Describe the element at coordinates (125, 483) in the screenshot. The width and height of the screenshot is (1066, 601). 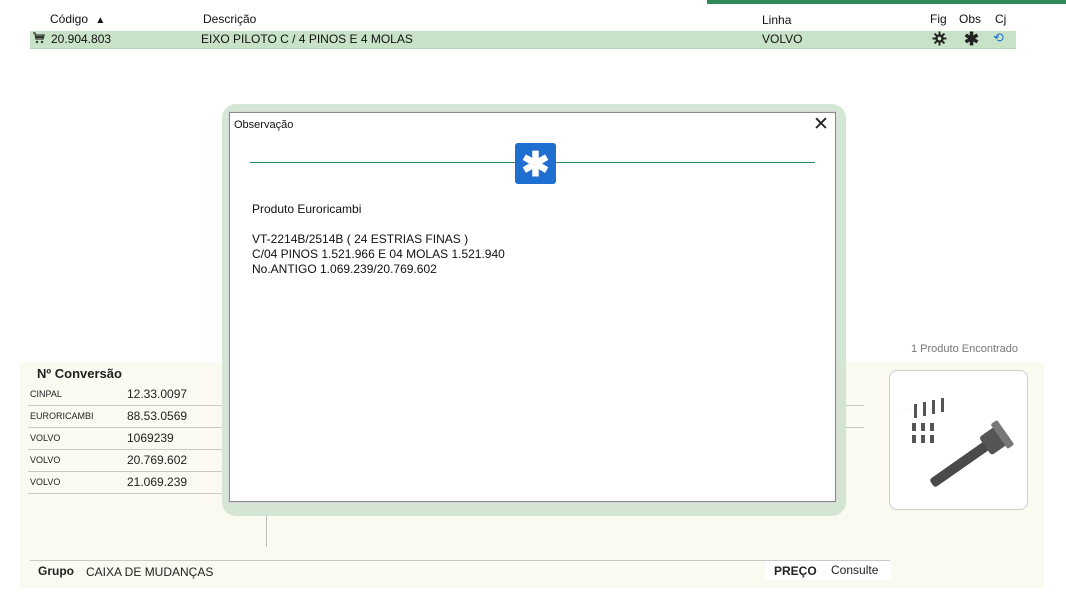
I see `list-item: VOLVO 21.069.239` at that location.